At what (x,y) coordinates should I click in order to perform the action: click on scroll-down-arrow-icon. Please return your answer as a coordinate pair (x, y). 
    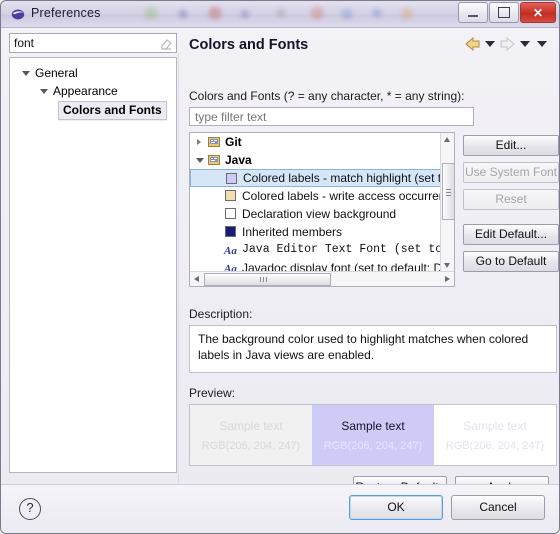
    Looking at the image, I should click on (447, 265).